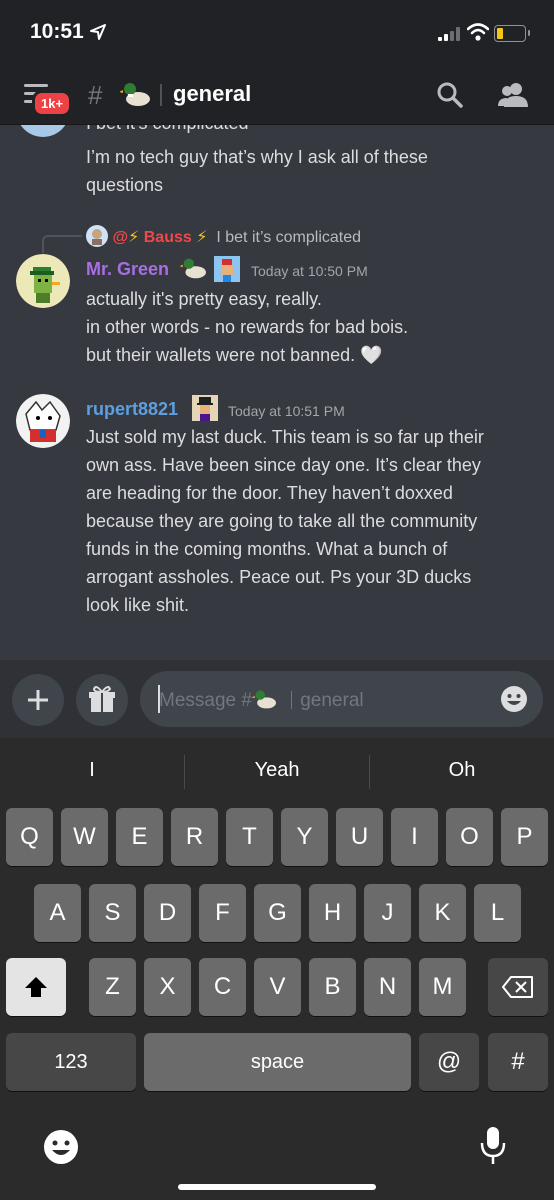 Image resolution: width=554 pixels, height=1200 pixels. Describe the element at coordinates (289, 237) in the screenshot. I see `reply-preview-text: I bet it’s complicated` at that location.